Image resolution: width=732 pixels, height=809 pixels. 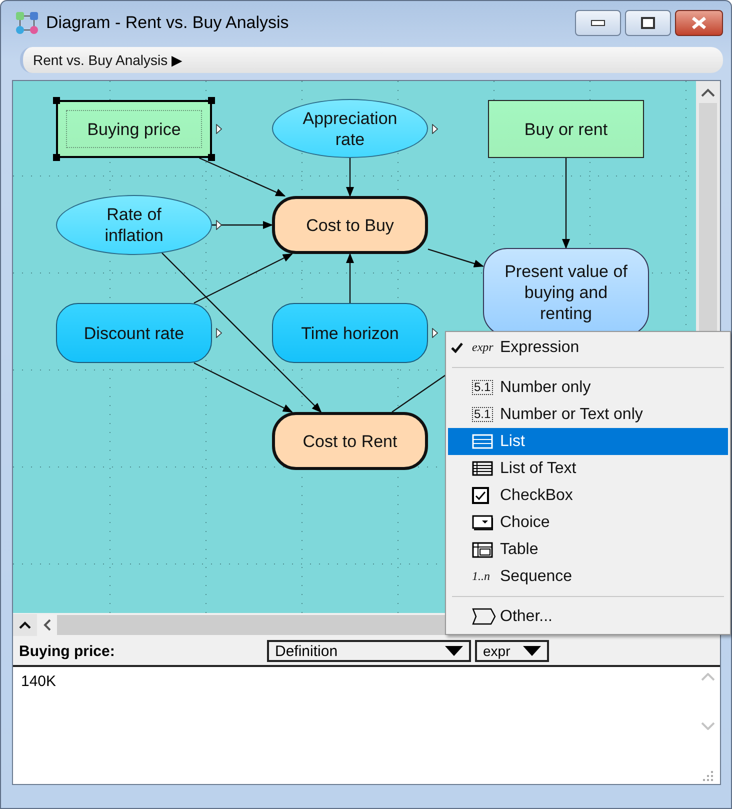 I want to click on menu-item: expr Expression, so click(x=588, y=347).